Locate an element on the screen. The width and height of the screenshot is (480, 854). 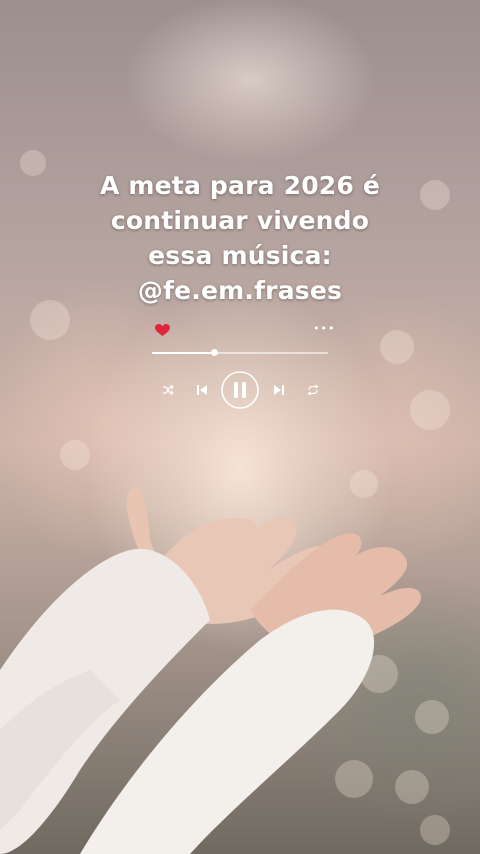
progress-bar is located at coordinates (240, 352).